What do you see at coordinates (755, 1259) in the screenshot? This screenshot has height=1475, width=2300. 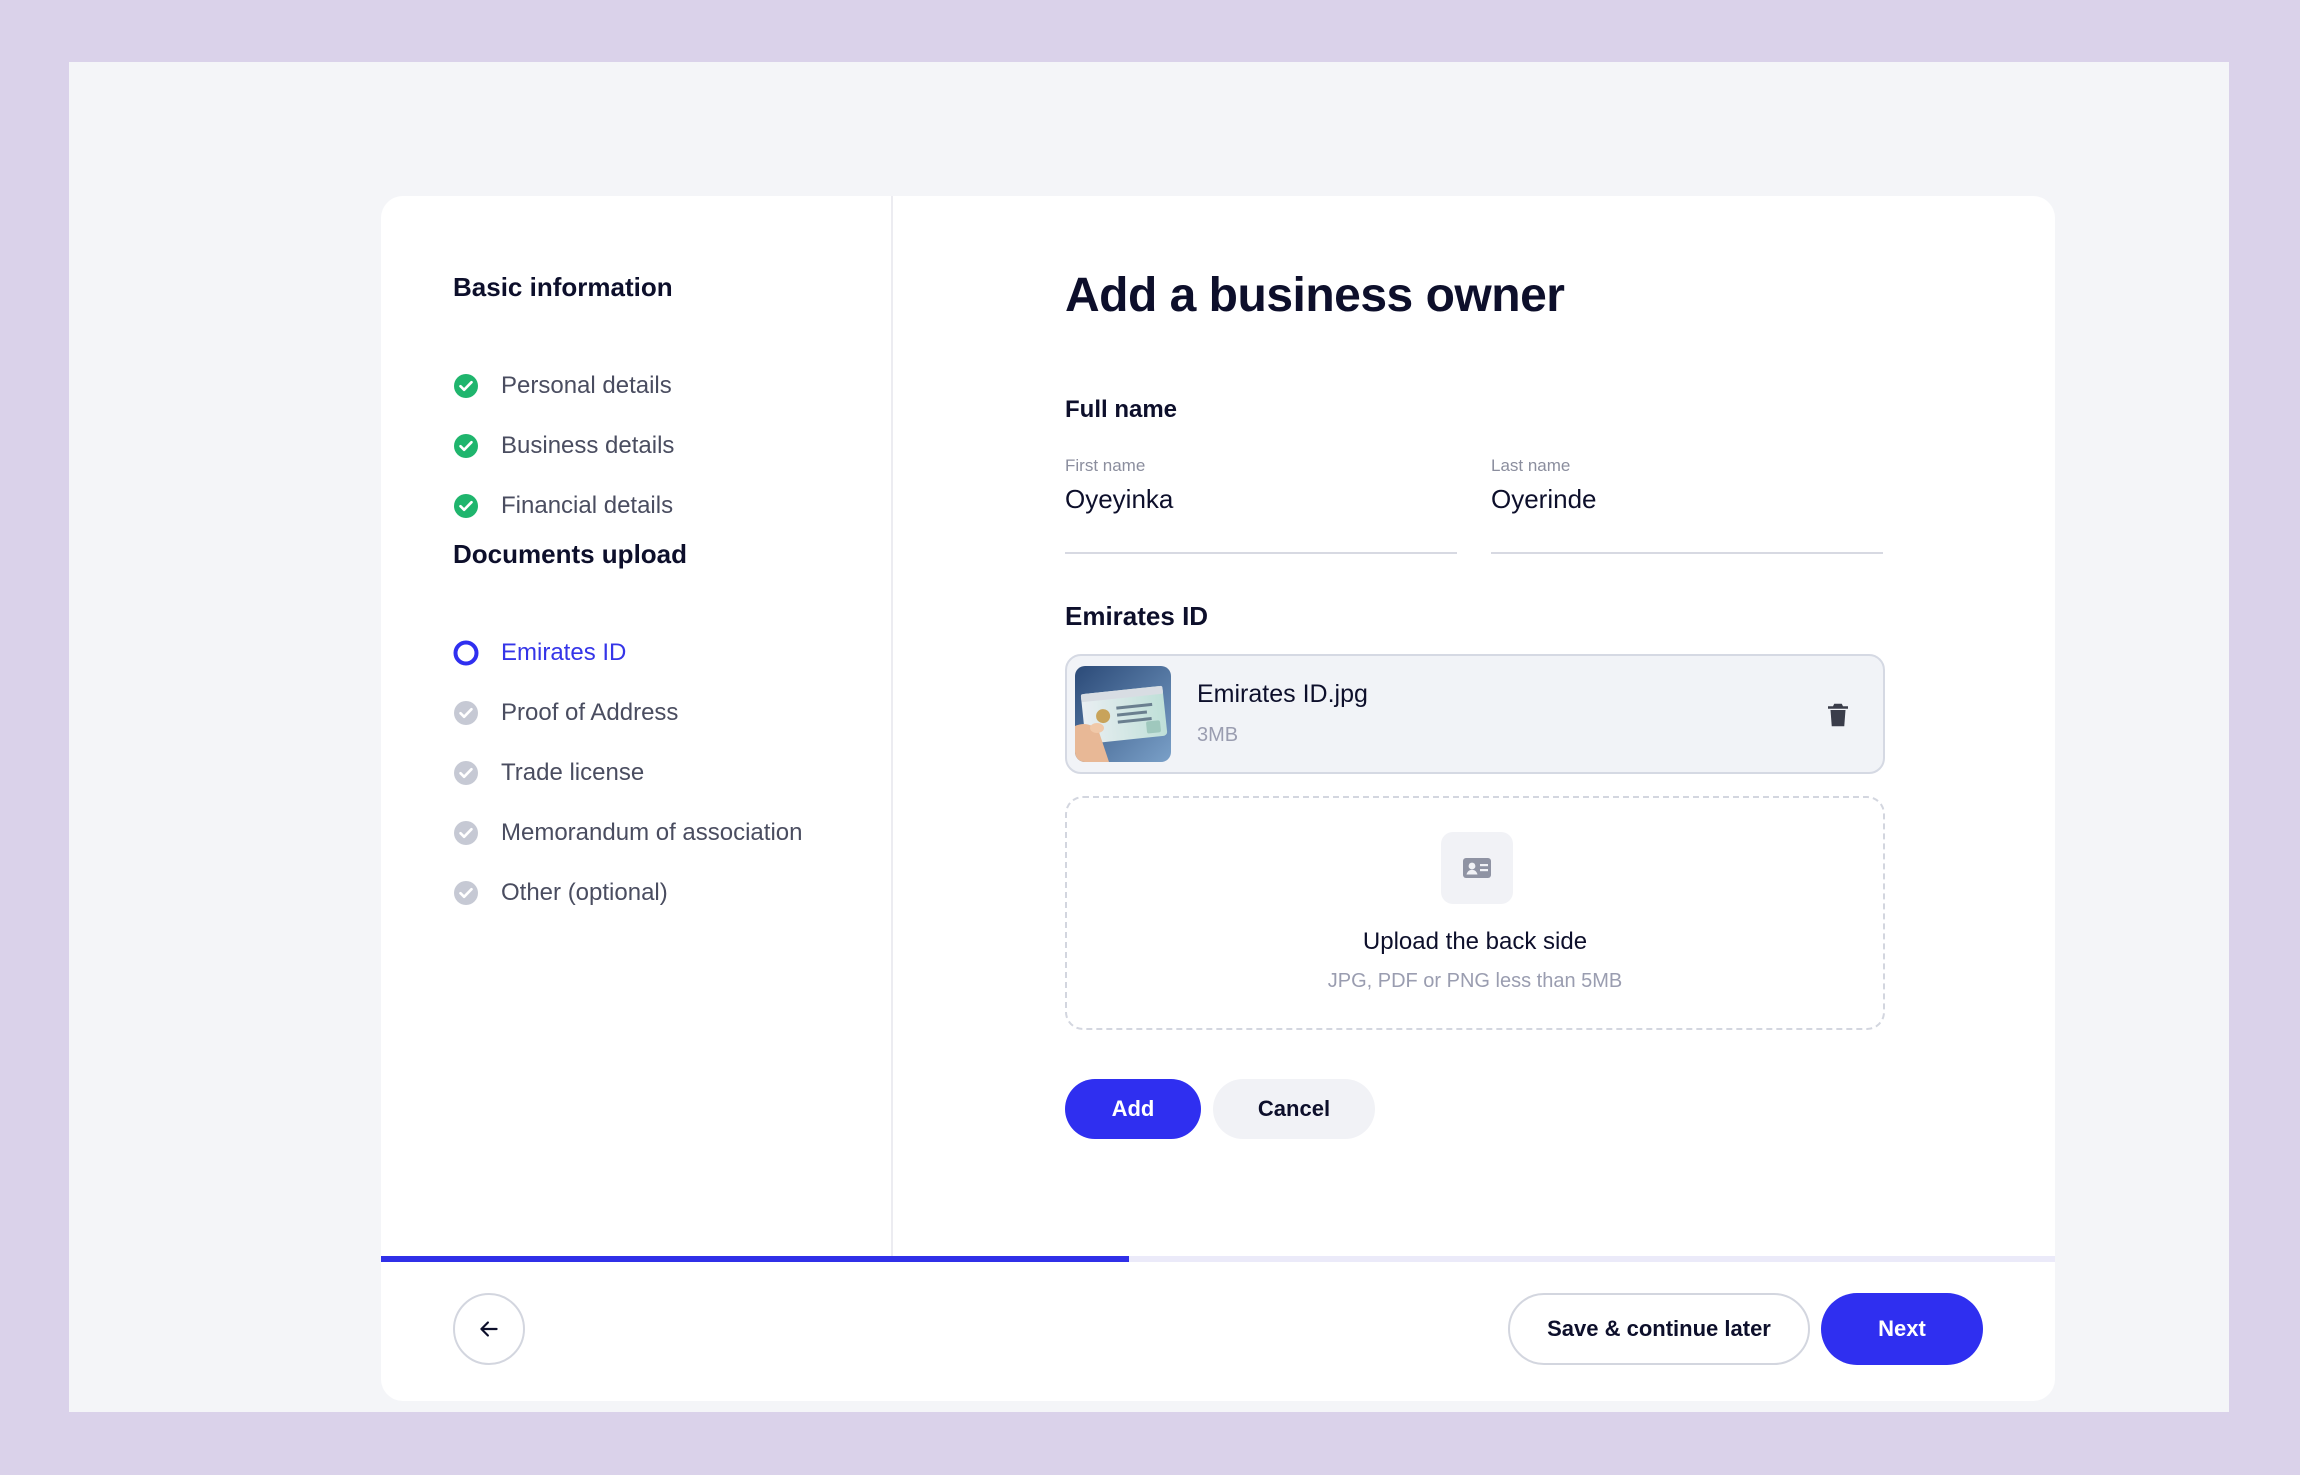 I see `progress-fill` at bounding box center [755, 1259].